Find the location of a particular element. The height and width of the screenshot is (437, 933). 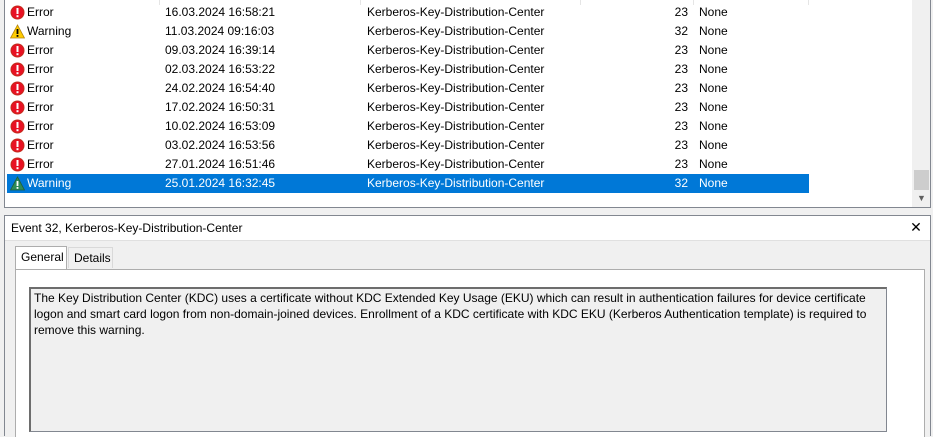

date-cell: 16.03.2024 16:58:21 is located at coordinates (220, 12).